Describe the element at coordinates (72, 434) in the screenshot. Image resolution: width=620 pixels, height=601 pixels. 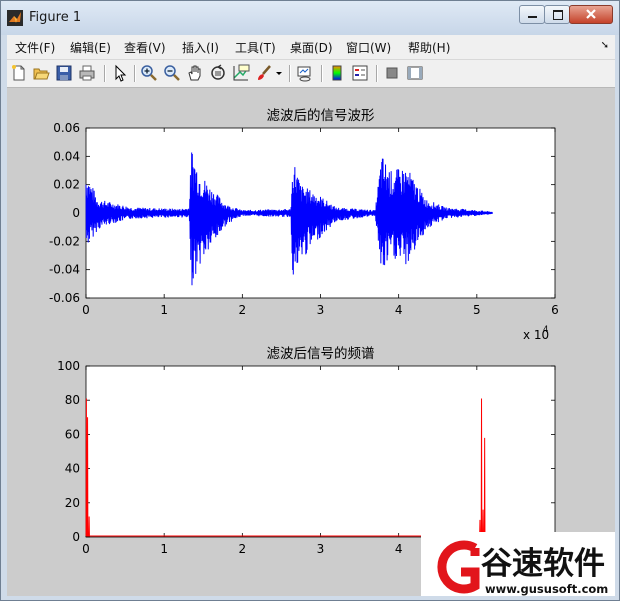
I see `y-tick-label: 60` at that location.